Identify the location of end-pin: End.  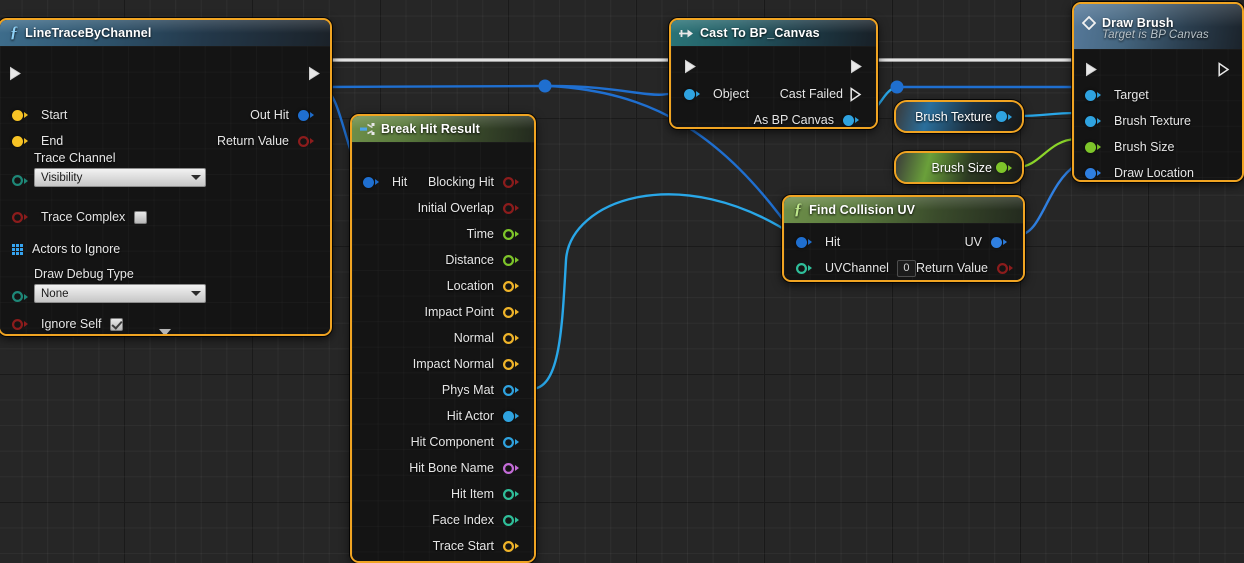
(37, 141).